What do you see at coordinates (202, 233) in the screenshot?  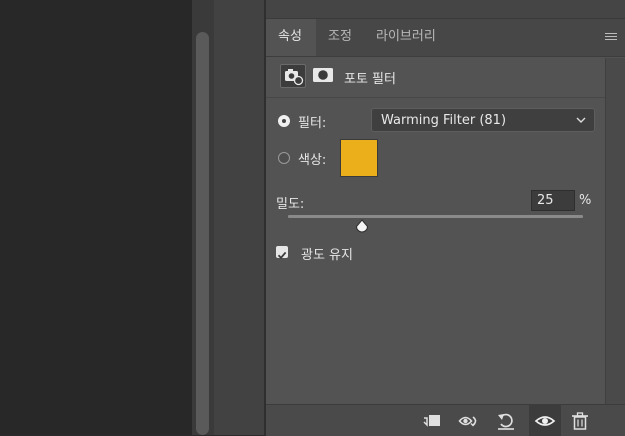 I see `scrollbar-thumb` at bounding box center [202, 233].